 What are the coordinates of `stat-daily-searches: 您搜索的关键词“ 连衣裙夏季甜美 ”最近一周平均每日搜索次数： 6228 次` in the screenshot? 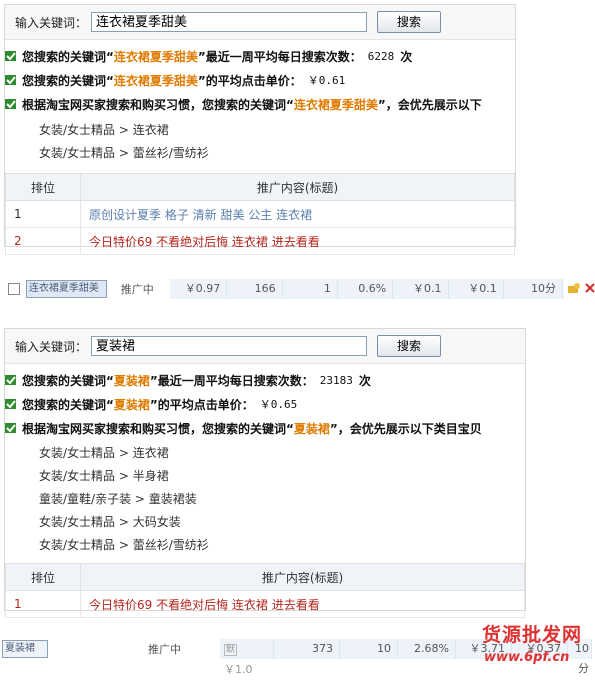 It's located at (260, 56).